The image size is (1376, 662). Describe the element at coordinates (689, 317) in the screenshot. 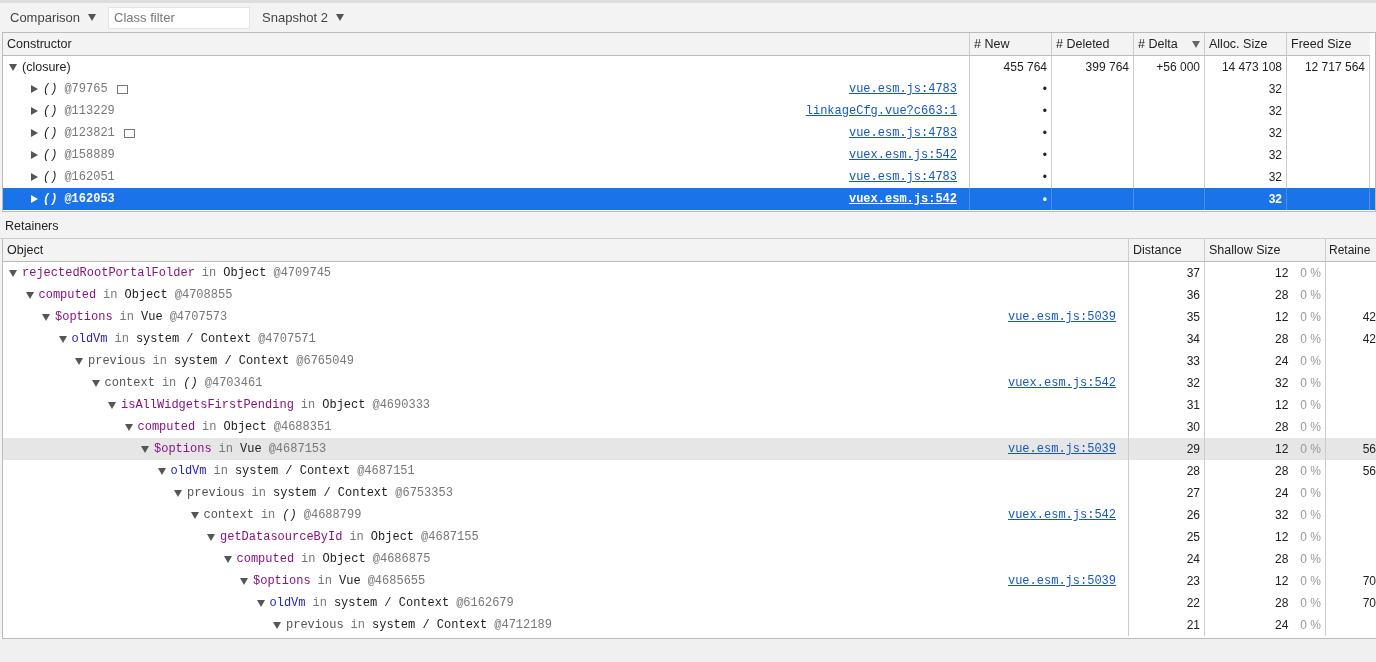

I see `table-row: $options in Vue @4707573 vue.esm.js:5039 35 12 0 % 42` at that location.